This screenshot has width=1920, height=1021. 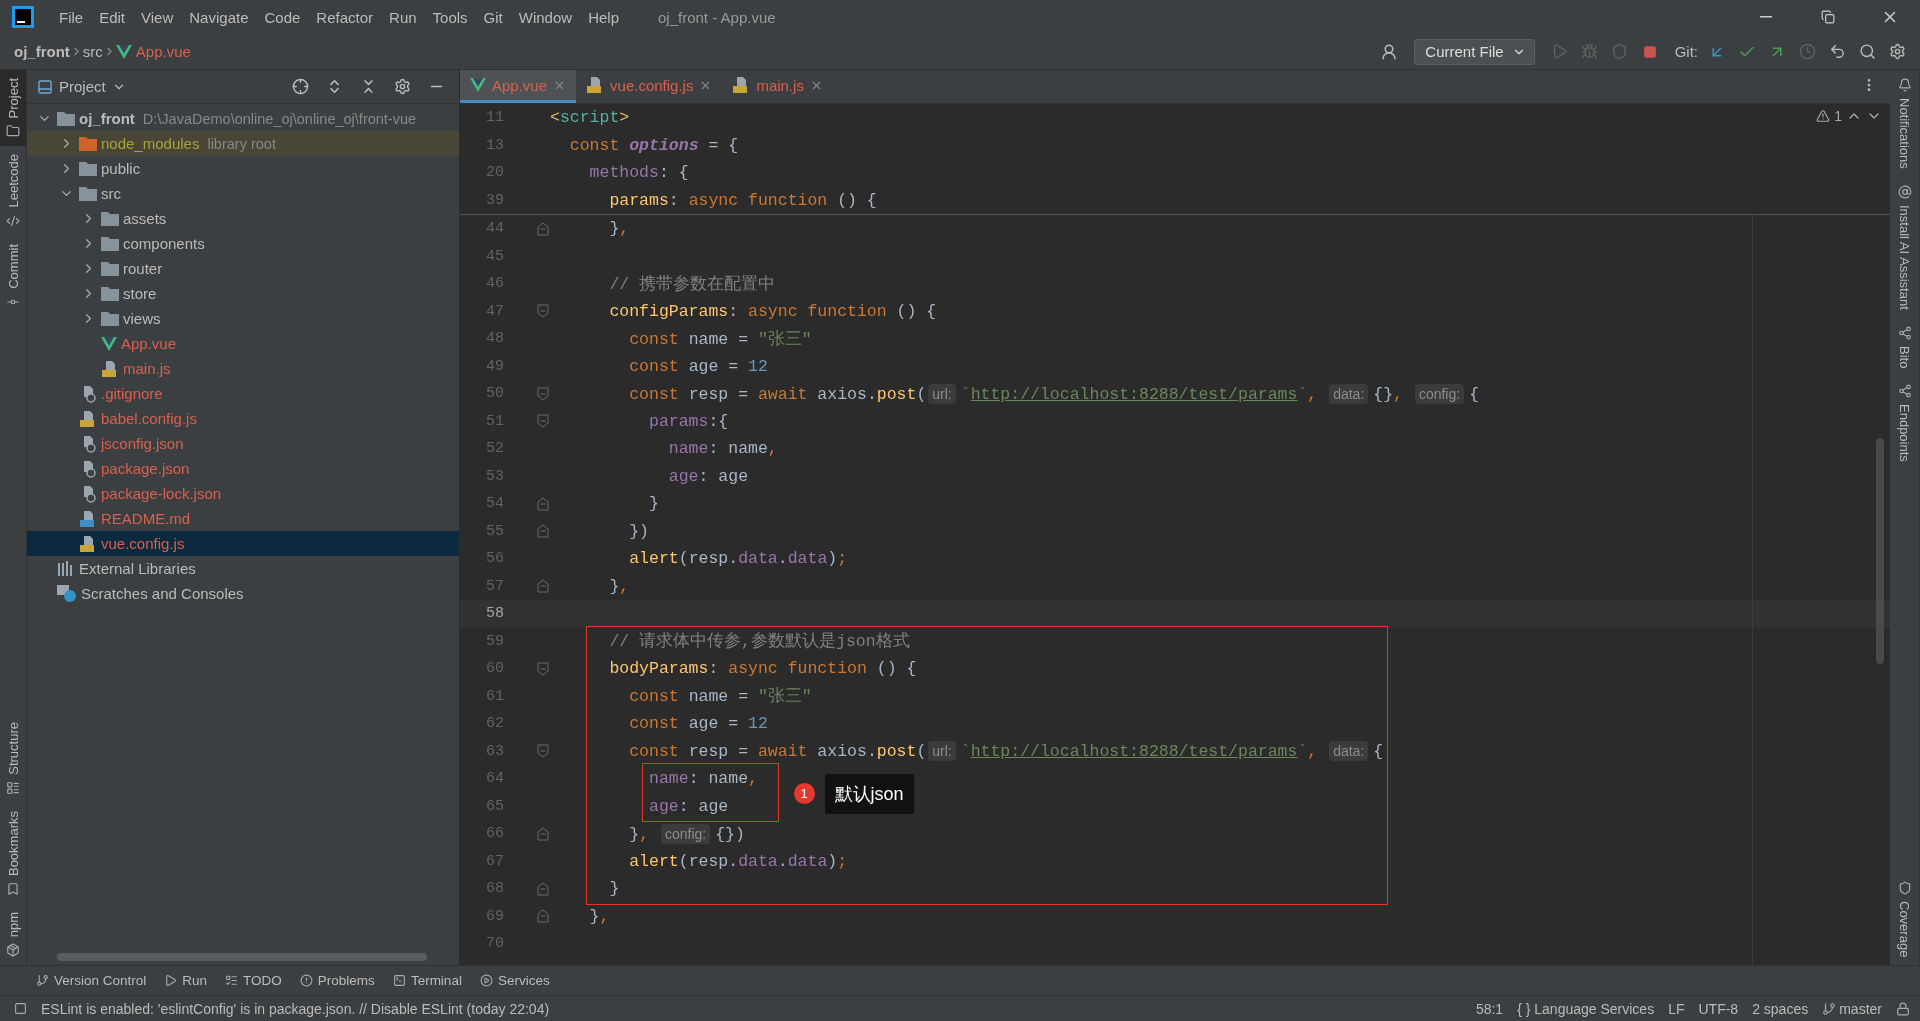 What do you see at coordinates (1838, 116) in the screenshot?
I see `warning-count: 1` at bounding box center [1838, 116].